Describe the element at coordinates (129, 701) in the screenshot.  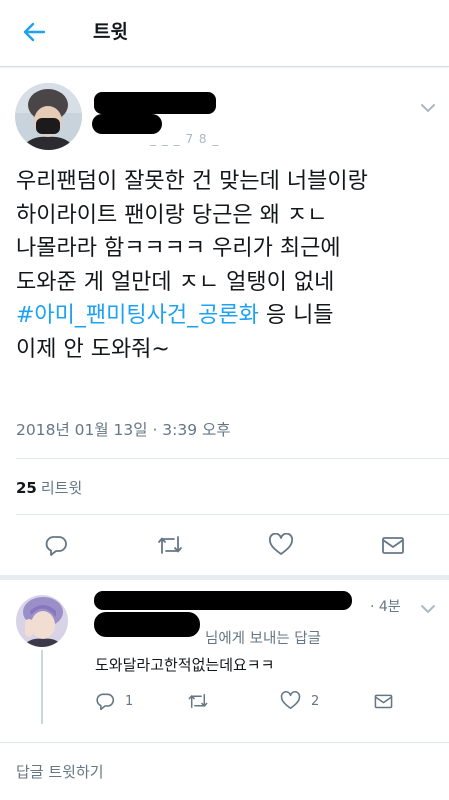
I see `reply-reply-count: 1` at that location.